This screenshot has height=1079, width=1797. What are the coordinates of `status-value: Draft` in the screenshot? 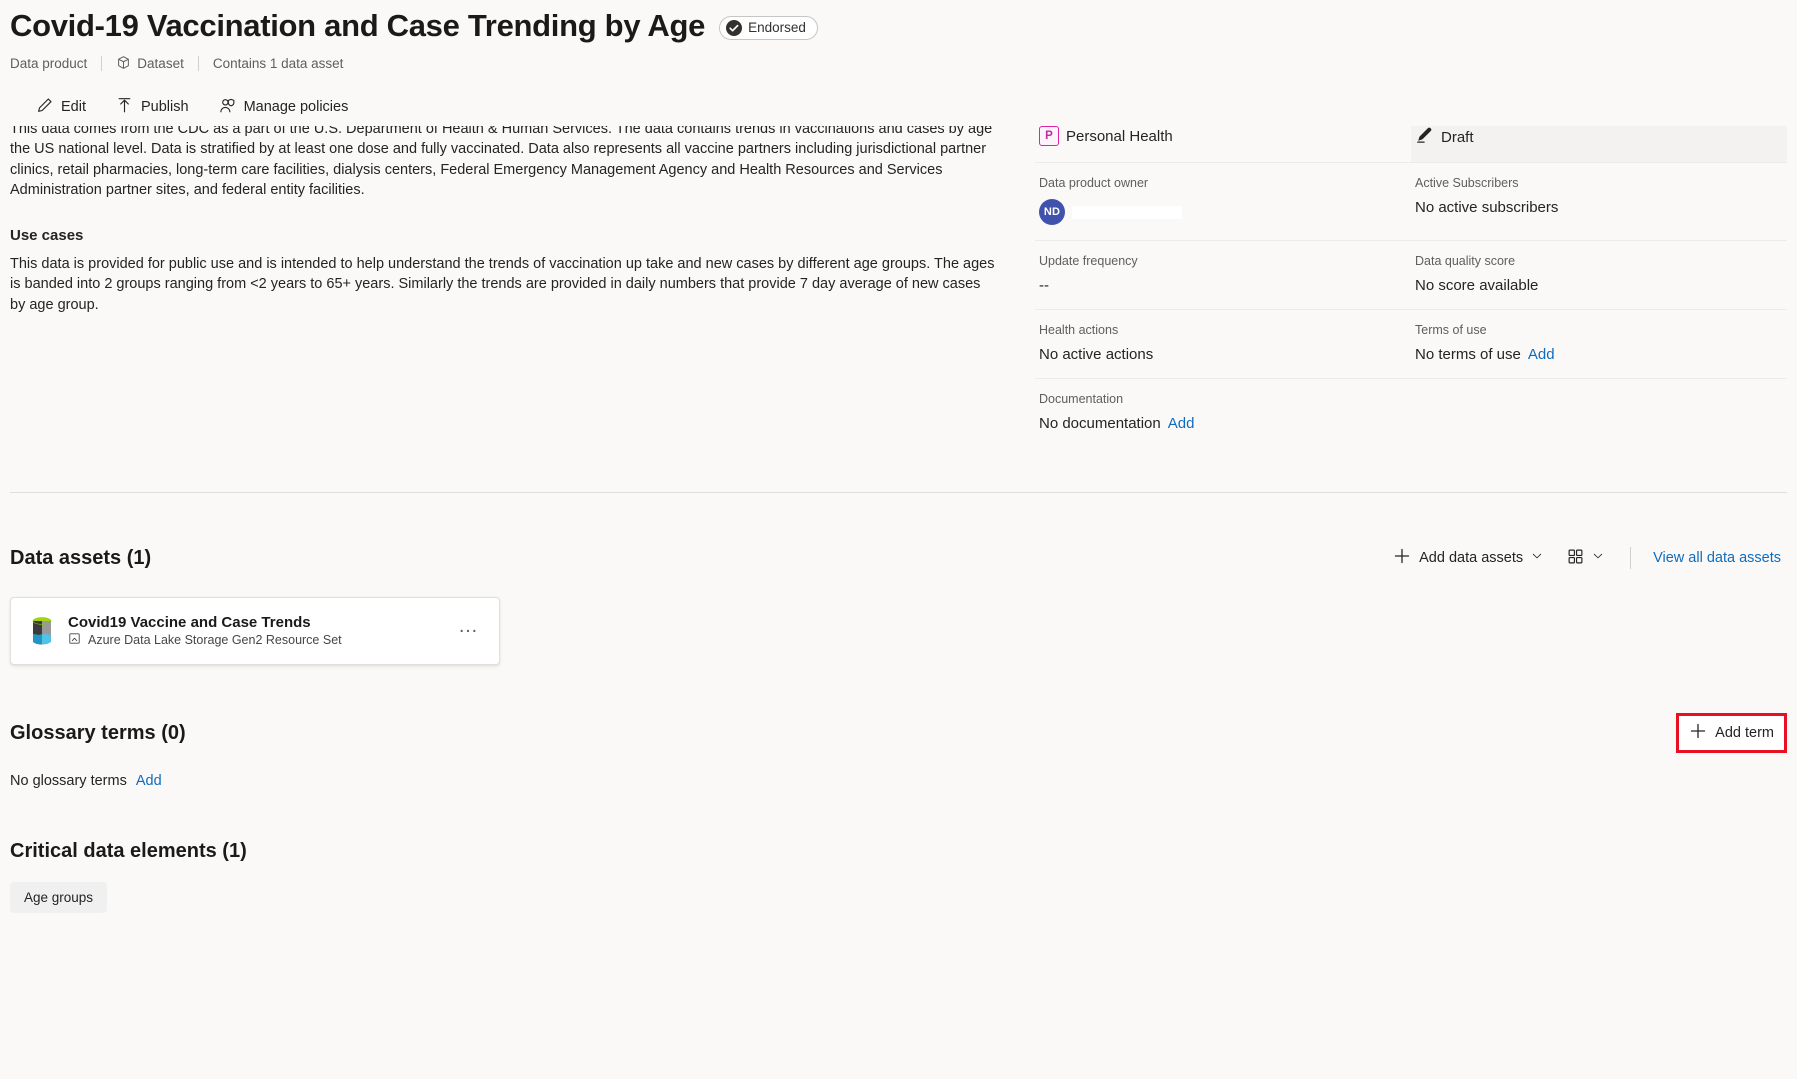 It's located at (1597, 137).